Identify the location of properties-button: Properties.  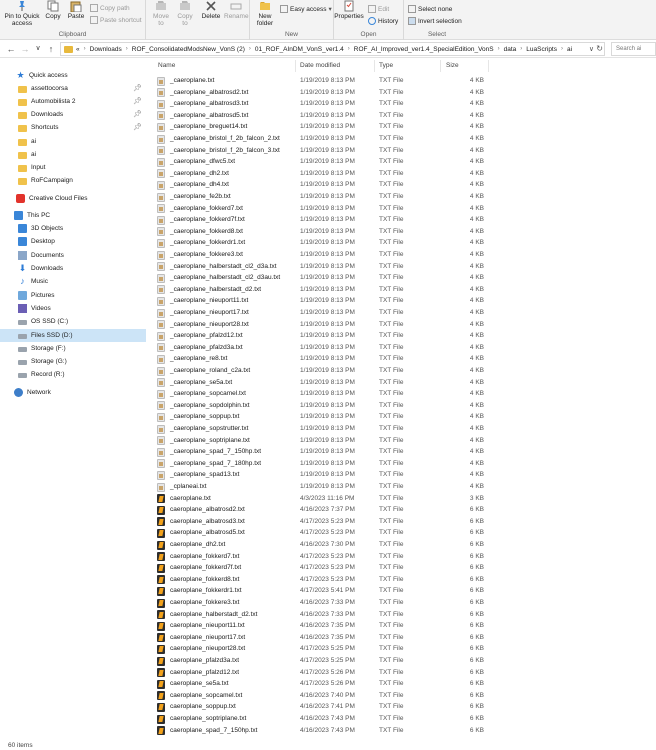
(349, 10).